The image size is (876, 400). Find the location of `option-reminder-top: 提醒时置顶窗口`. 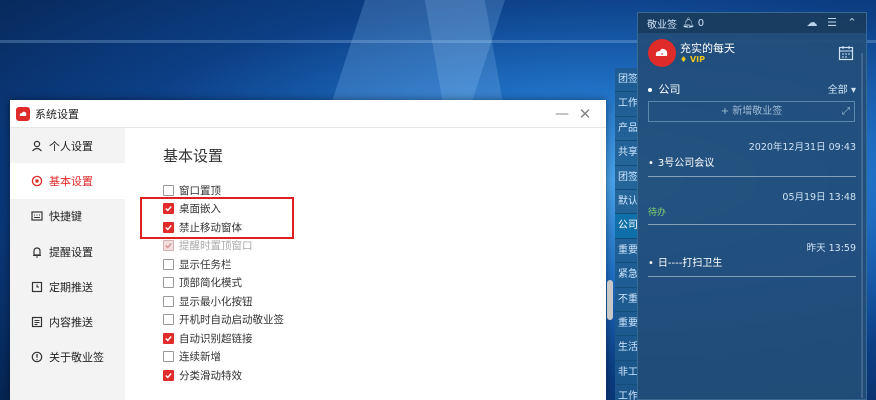

option-reminder-top: 提醒时置顶窗口 is located at coordinates (208, 246).